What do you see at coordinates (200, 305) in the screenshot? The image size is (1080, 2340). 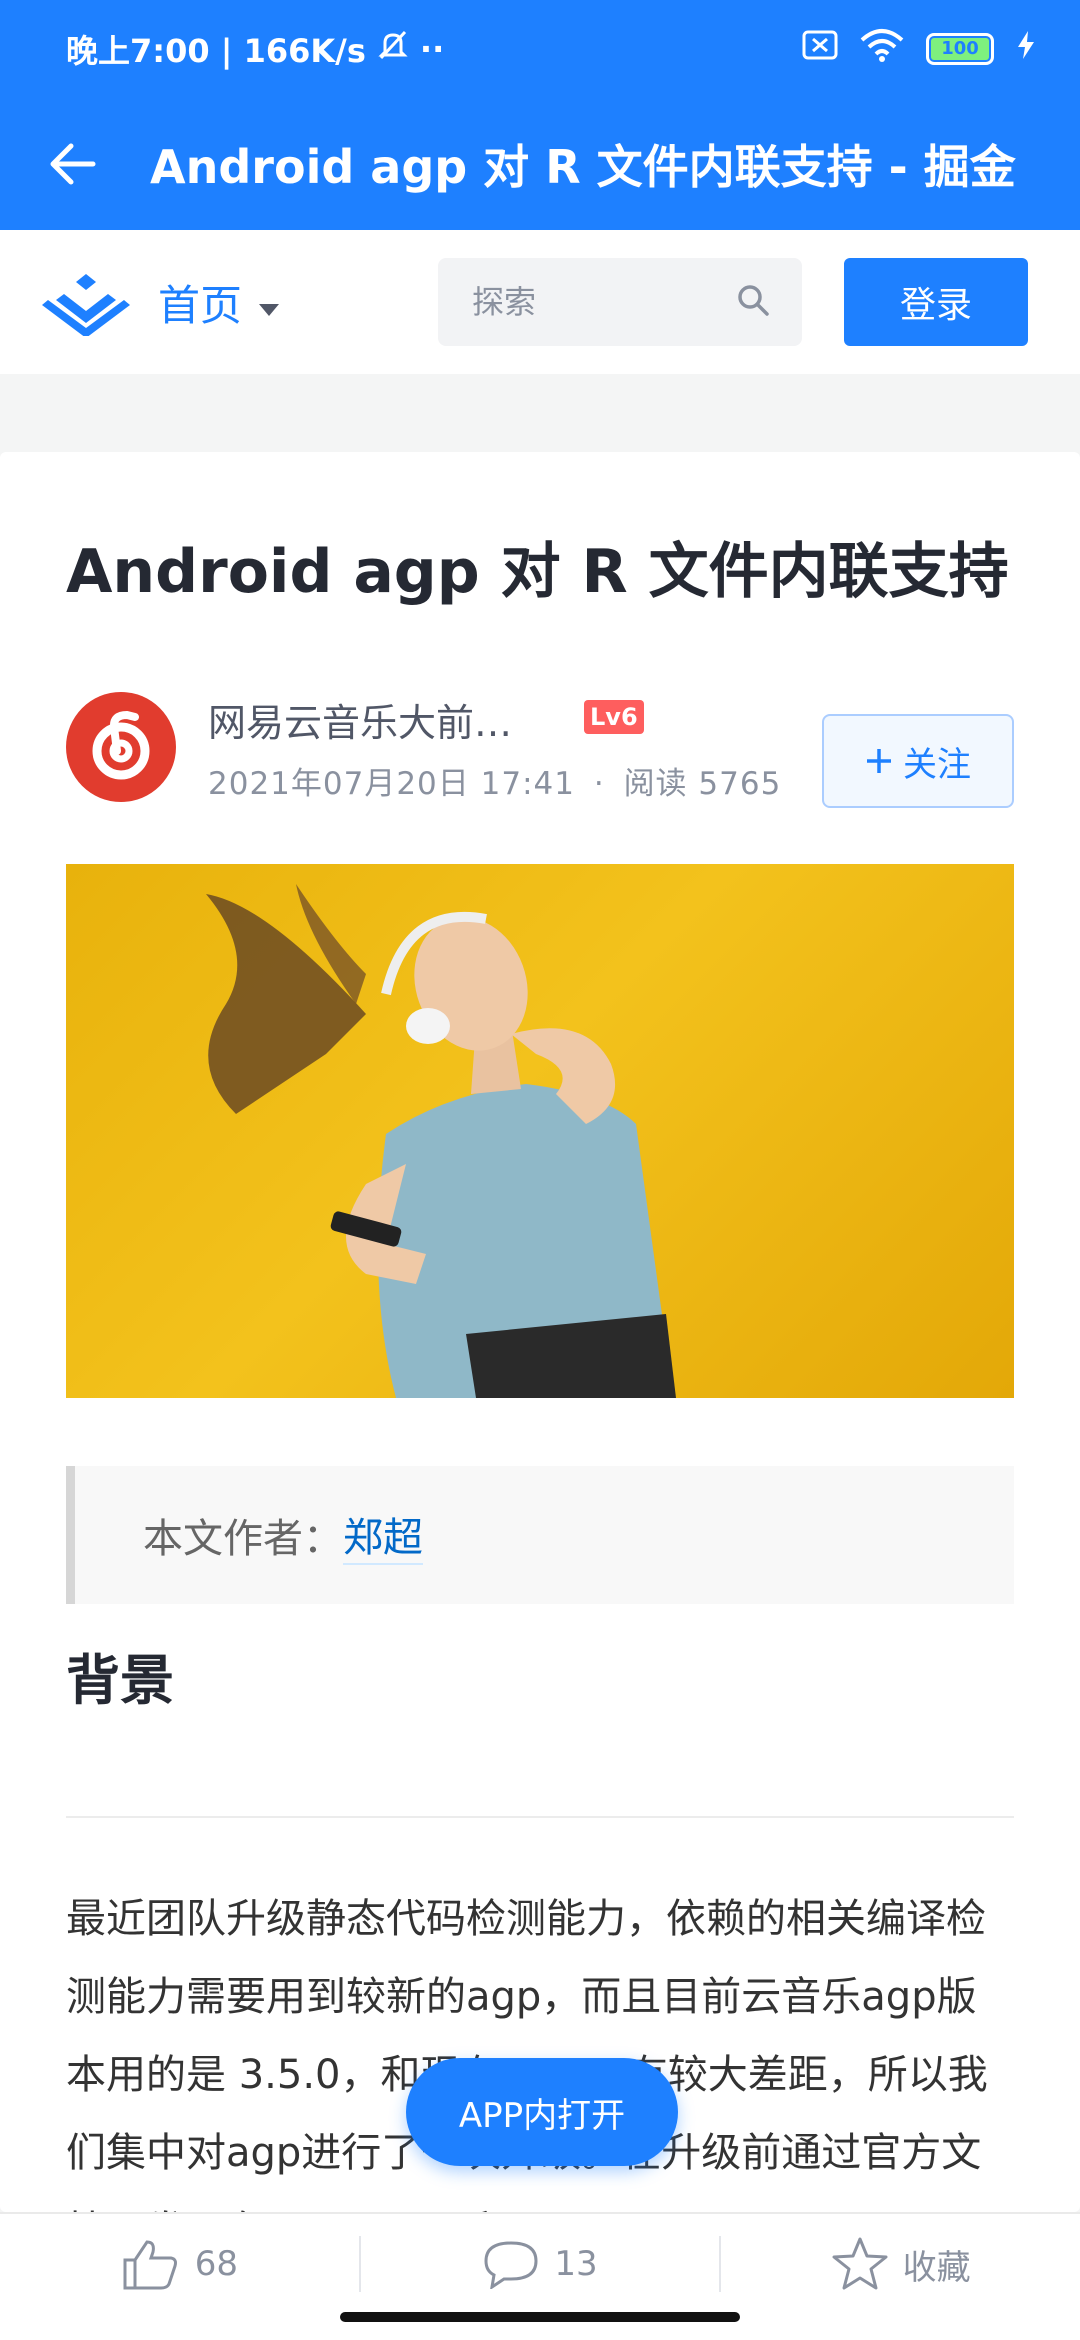 I see `home-label: 首页` at bounding box center [200, 305].